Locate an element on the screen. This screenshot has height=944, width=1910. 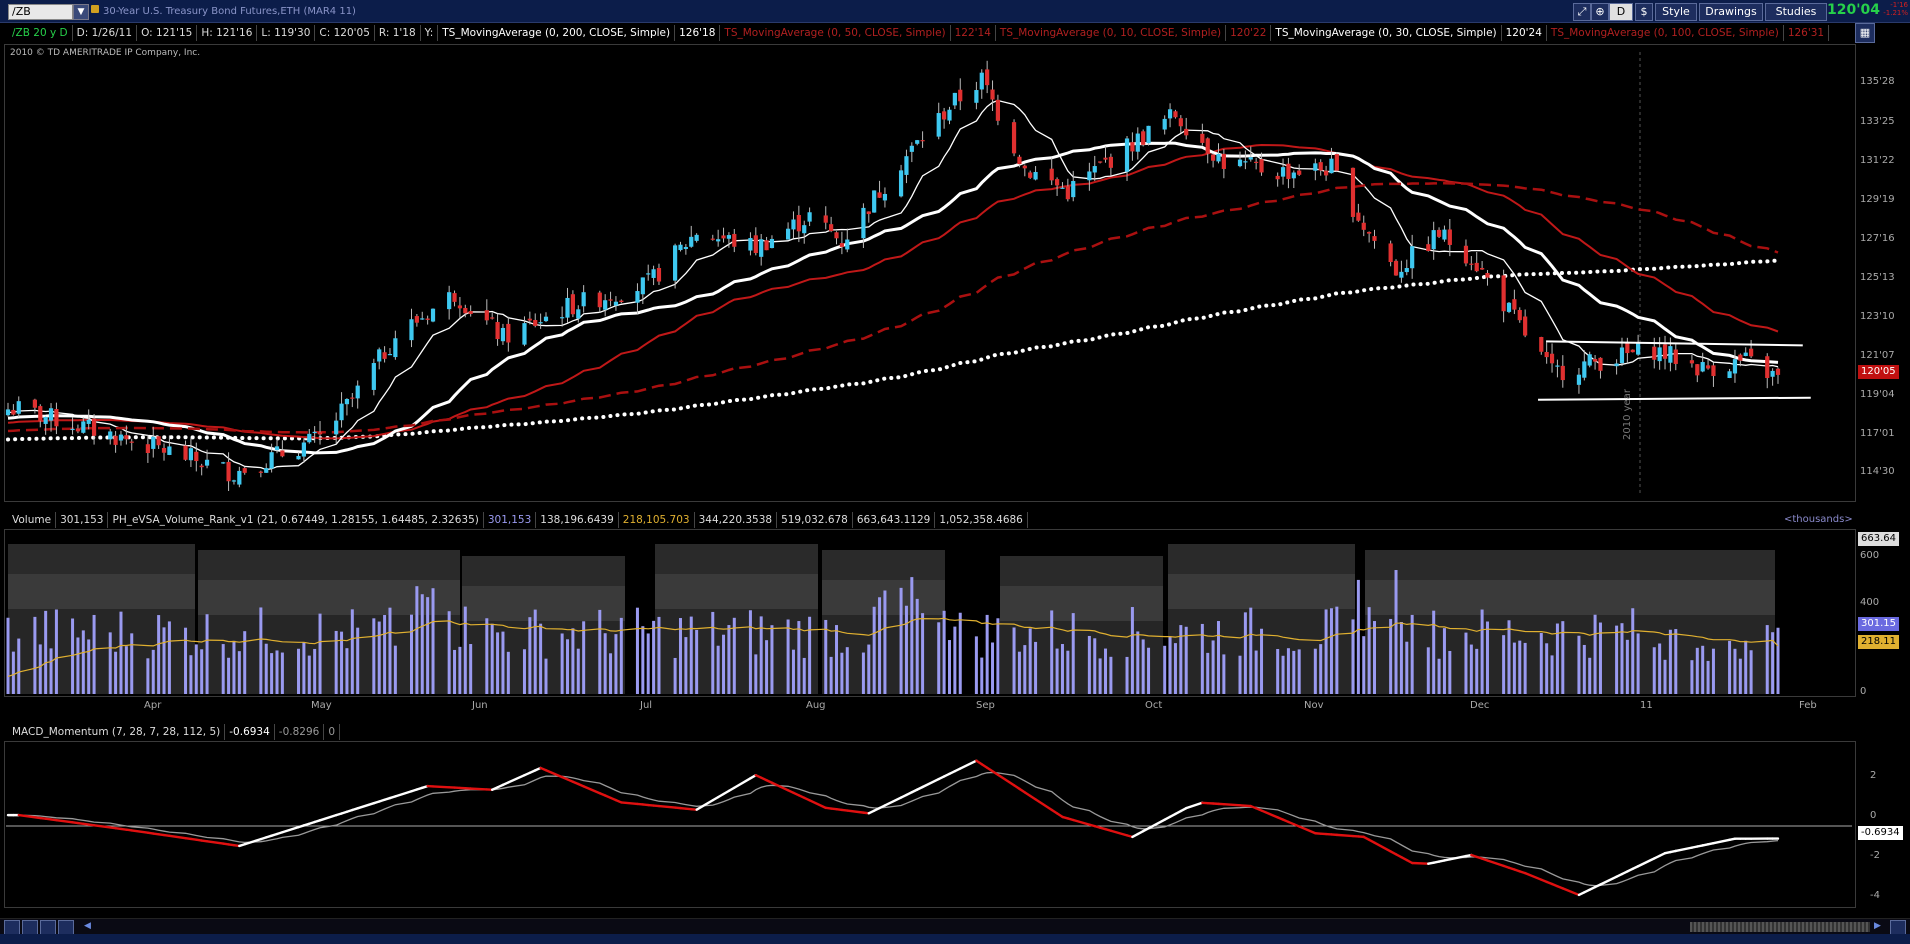
scroll-left-icon: ◀ is located at coordinates (87, 926).